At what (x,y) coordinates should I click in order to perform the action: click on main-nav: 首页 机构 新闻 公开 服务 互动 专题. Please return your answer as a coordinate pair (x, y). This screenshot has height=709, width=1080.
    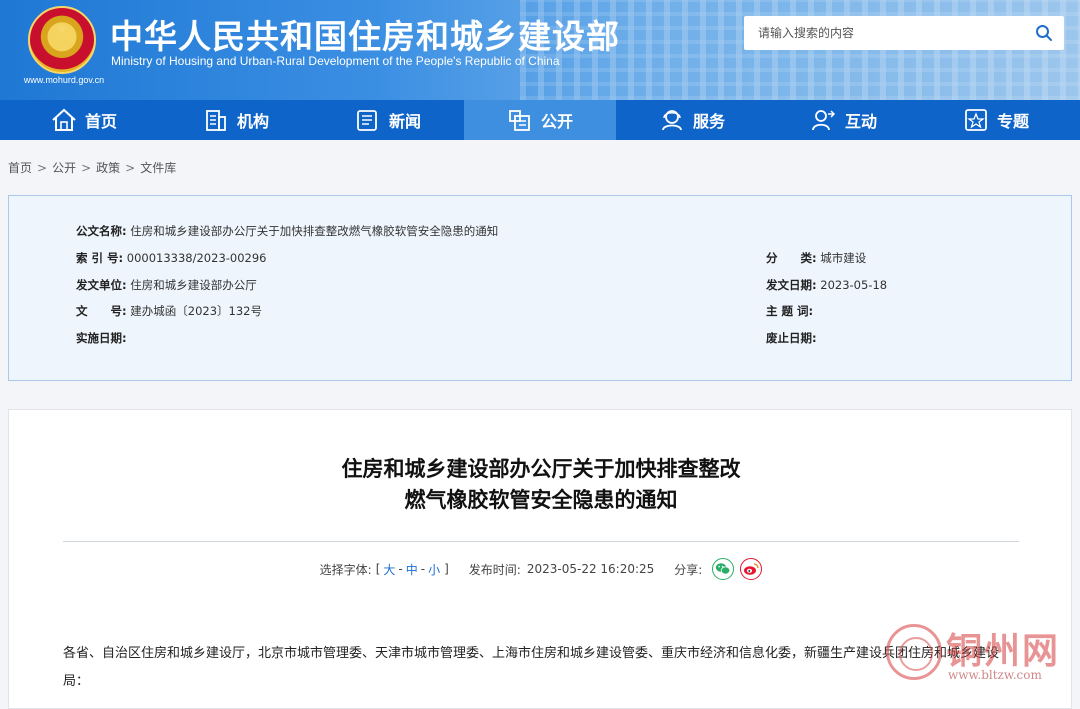
    Looking at the image, I should click on (540, 120).